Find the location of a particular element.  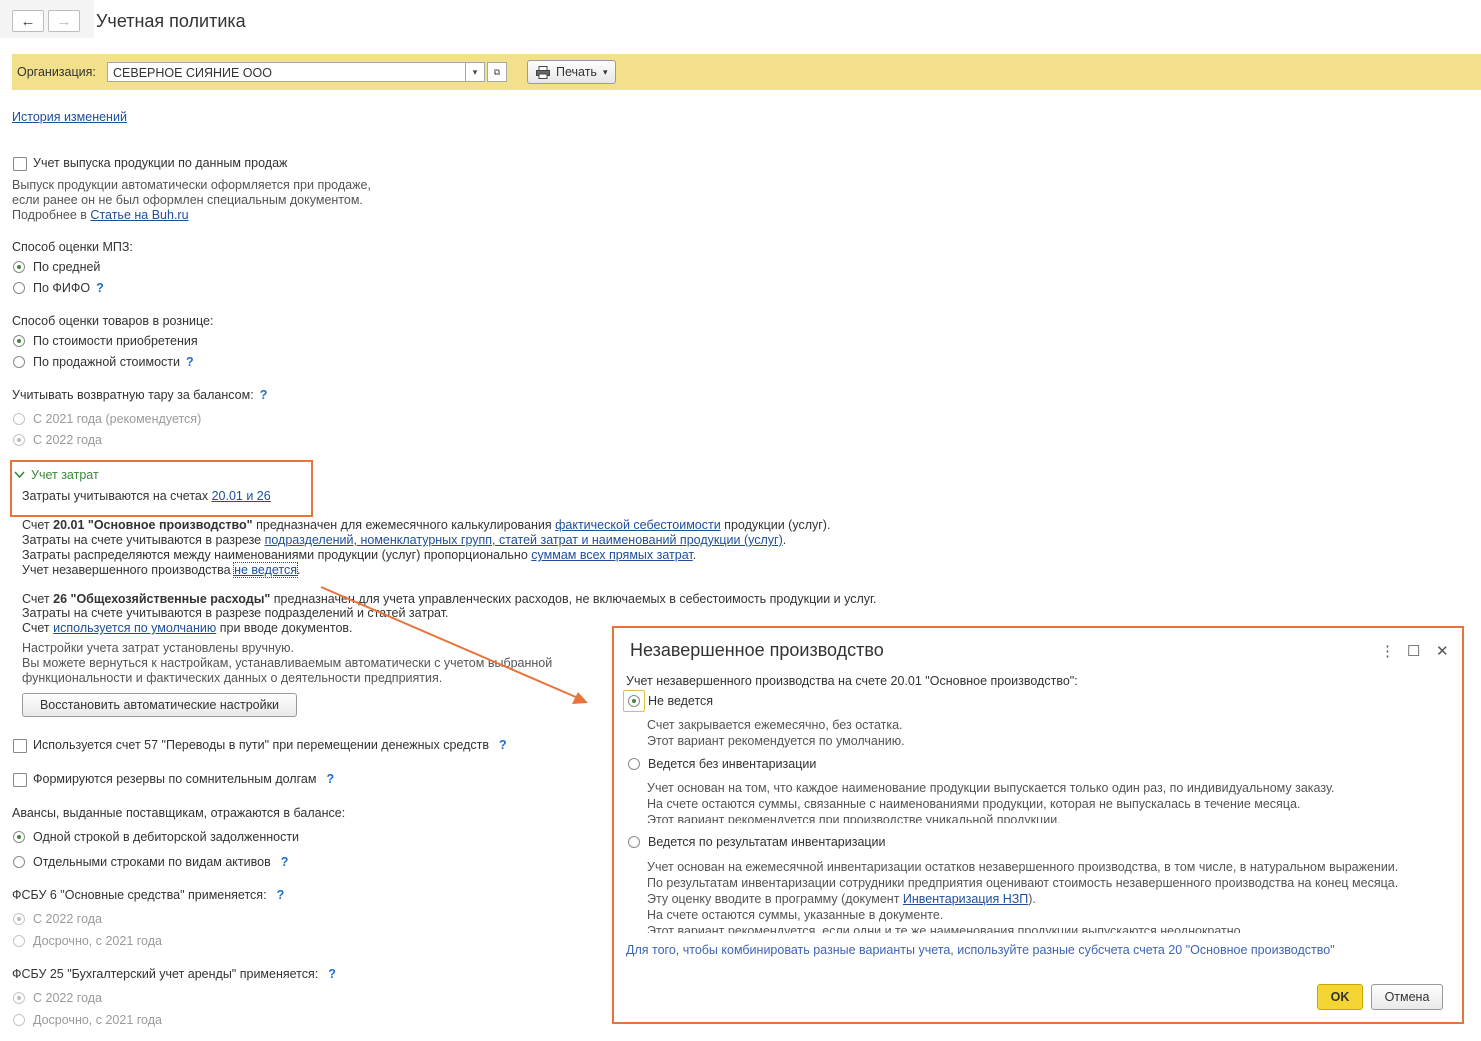

dialog-title: Незавершенное производство is located at coordinates (757, 650).